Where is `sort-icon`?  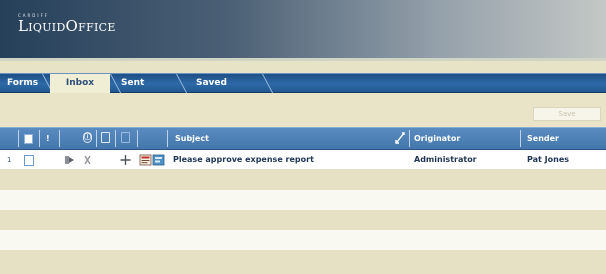
sort-icon is located at coordinates (400, 138).